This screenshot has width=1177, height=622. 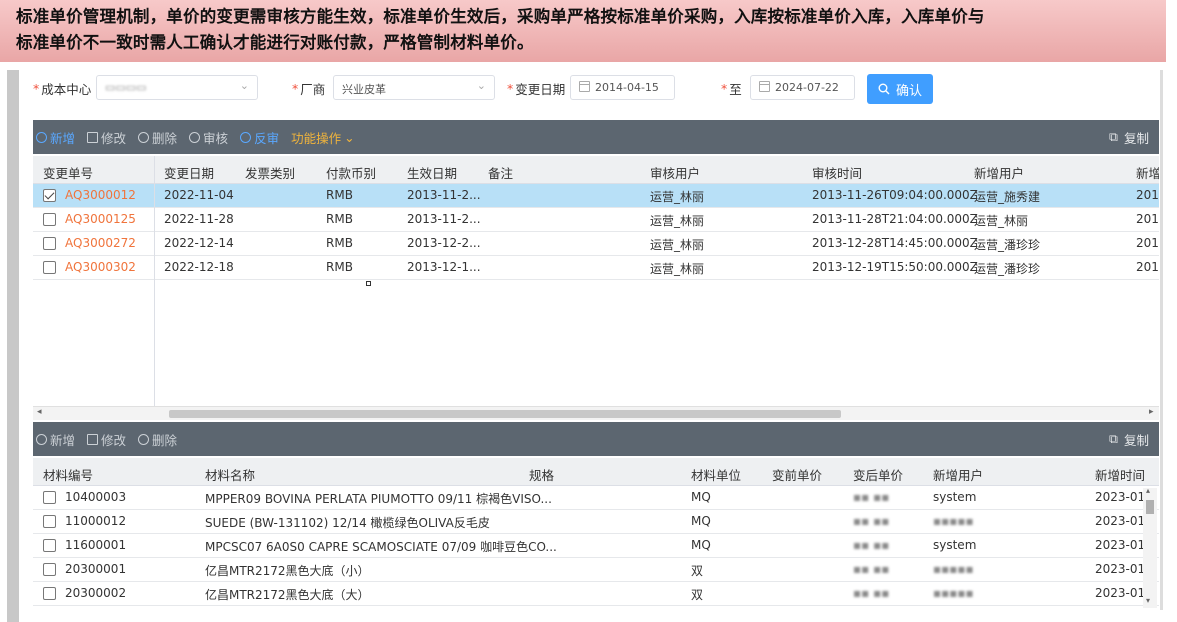 I want to click on bottom-toolbar: 新增 修改 删除 ⧉ 复制, so click(x=596, y=439).